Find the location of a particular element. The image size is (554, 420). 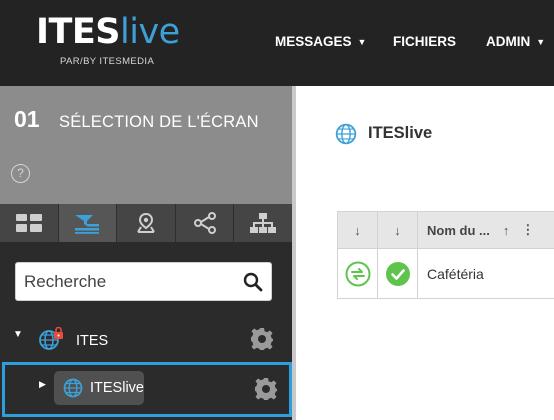

nav-admin: ADMIN ▼ is located at coordinates (515, 41).